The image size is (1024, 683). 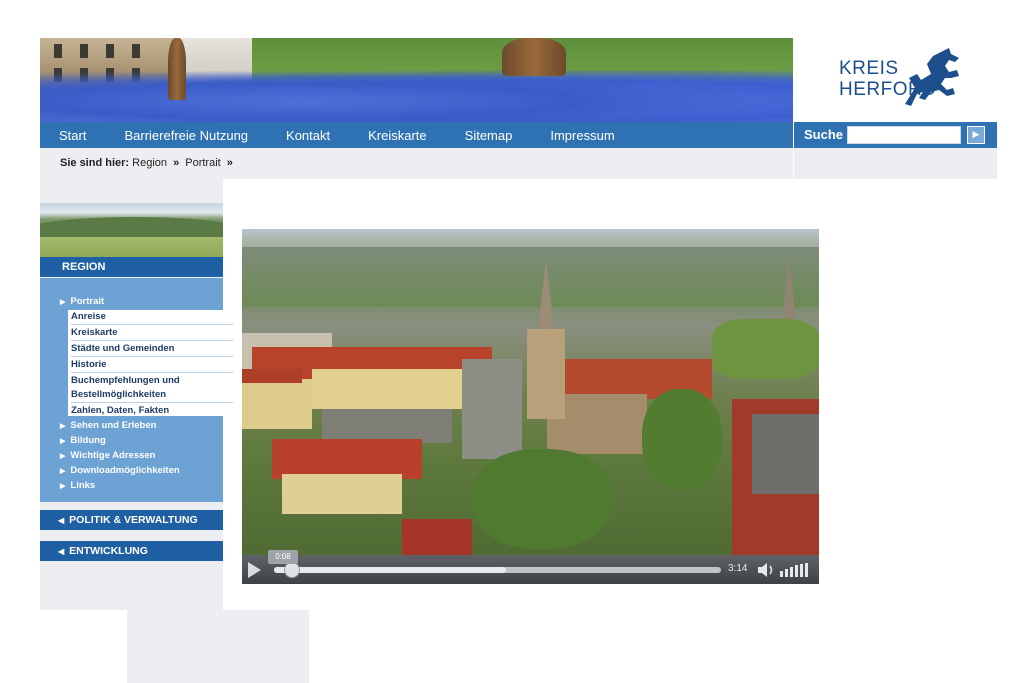 What do you see at coordinates (797, 570) in the screenshot?
I see `volume-level-bars` at bounding box center [797, 570].